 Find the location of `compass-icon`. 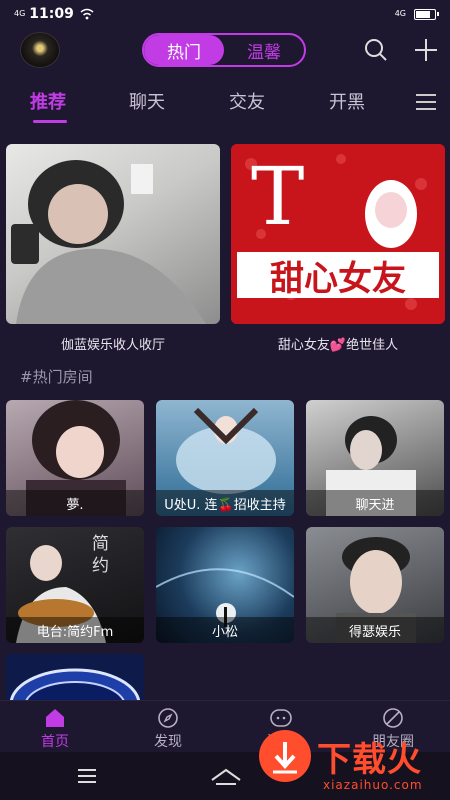

compass-icon is located at coordinates (168, 718).